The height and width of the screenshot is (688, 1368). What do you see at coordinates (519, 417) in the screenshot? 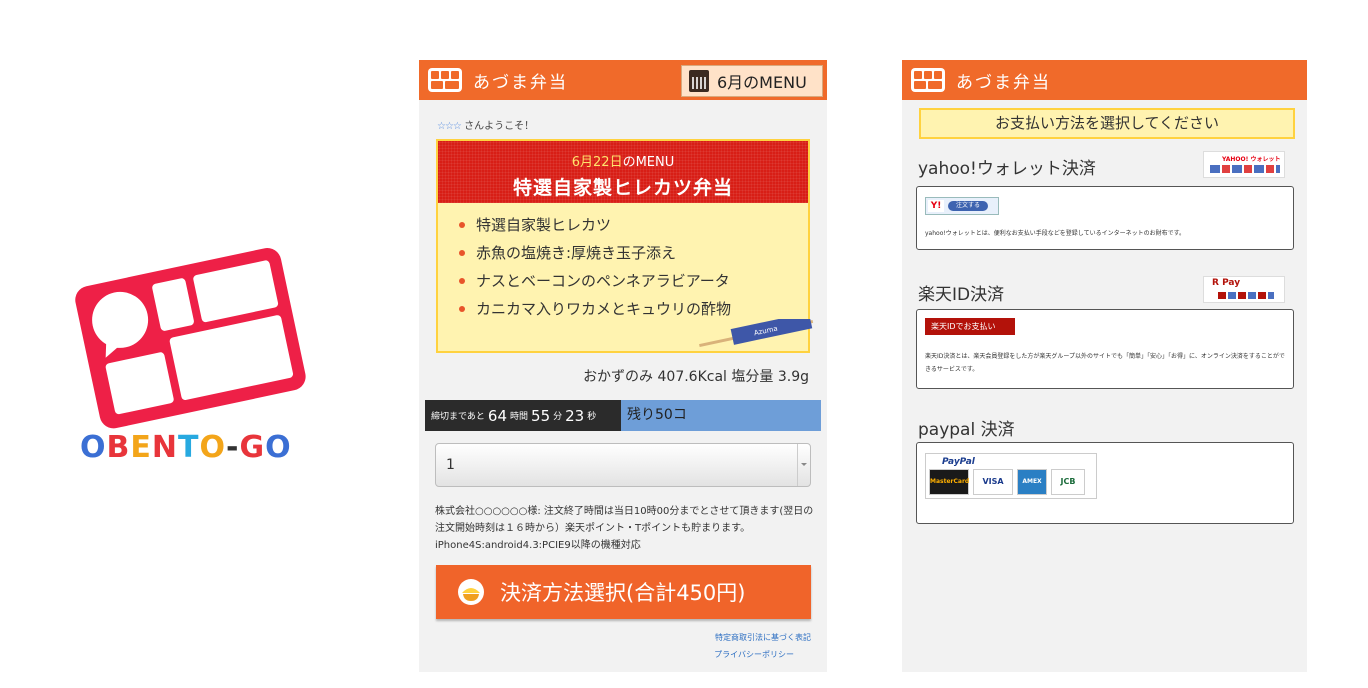
I see `countdown-hours-unit: 時間` at bounding box center [519, 417].